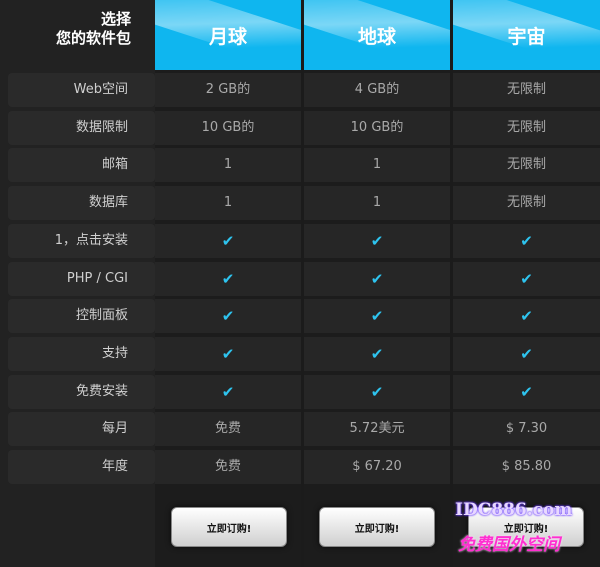 The height and width of the screenshot is (567, 600). What do you see at coordinates (300, 203) in the screenshot?
I see `table-row: 数据库 1 1 无限制` at bounding box center [300, 203].